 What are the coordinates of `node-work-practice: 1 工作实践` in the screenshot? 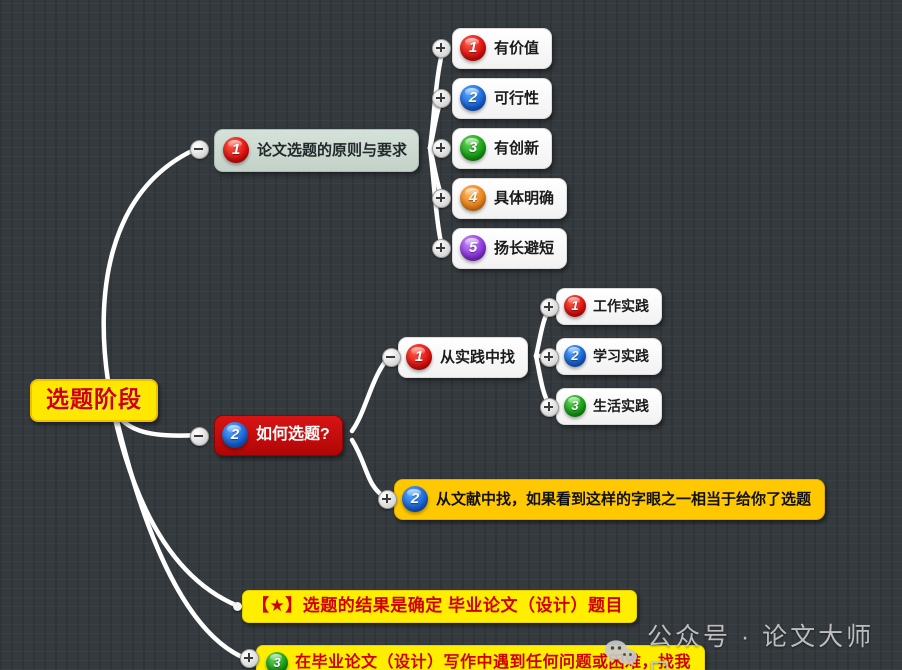 It's located at (609, 306).